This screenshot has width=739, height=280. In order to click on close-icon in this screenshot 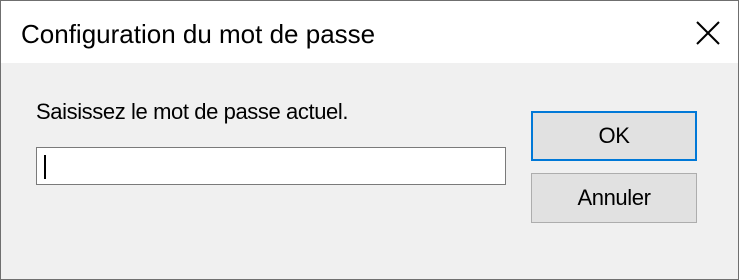, I will do `click(708, 33)`.